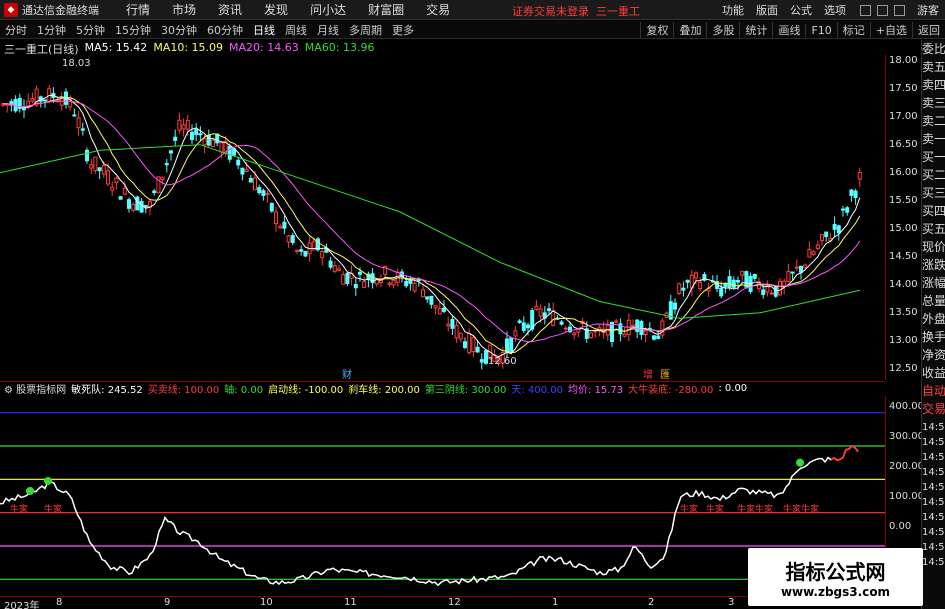 Image resolution: width=945 pixels, height=609 pixels. I want to click on period-5min: 5分钟, so click(90, 30).